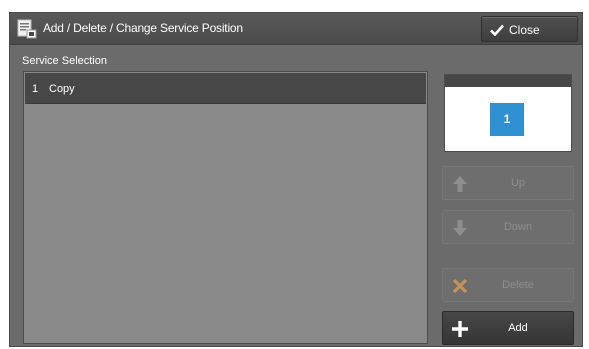  Describe the element at coordinates (518, 227) in the screenshot. I see `down-button-label: Down` at that location.